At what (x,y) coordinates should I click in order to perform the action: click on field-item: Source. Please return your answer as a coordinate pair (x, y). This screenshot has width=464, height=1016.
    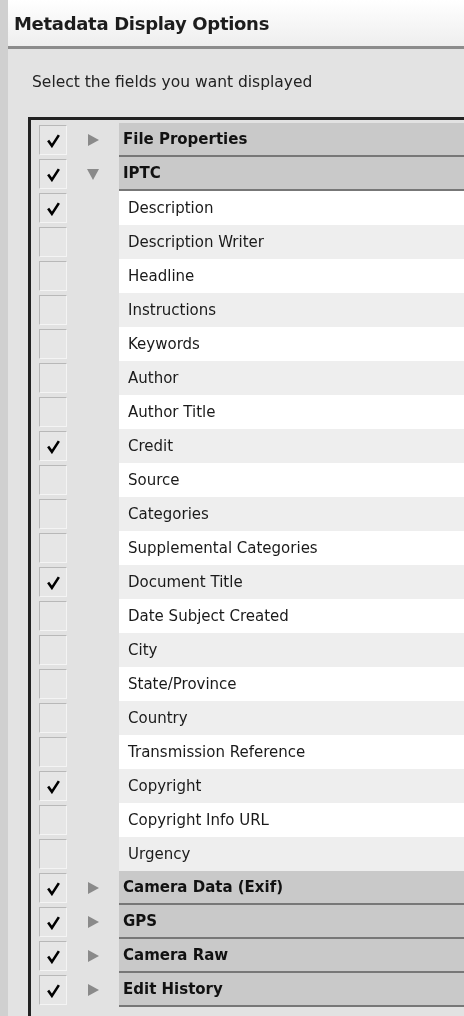
    Looking at the image, I should click on (291, 480).